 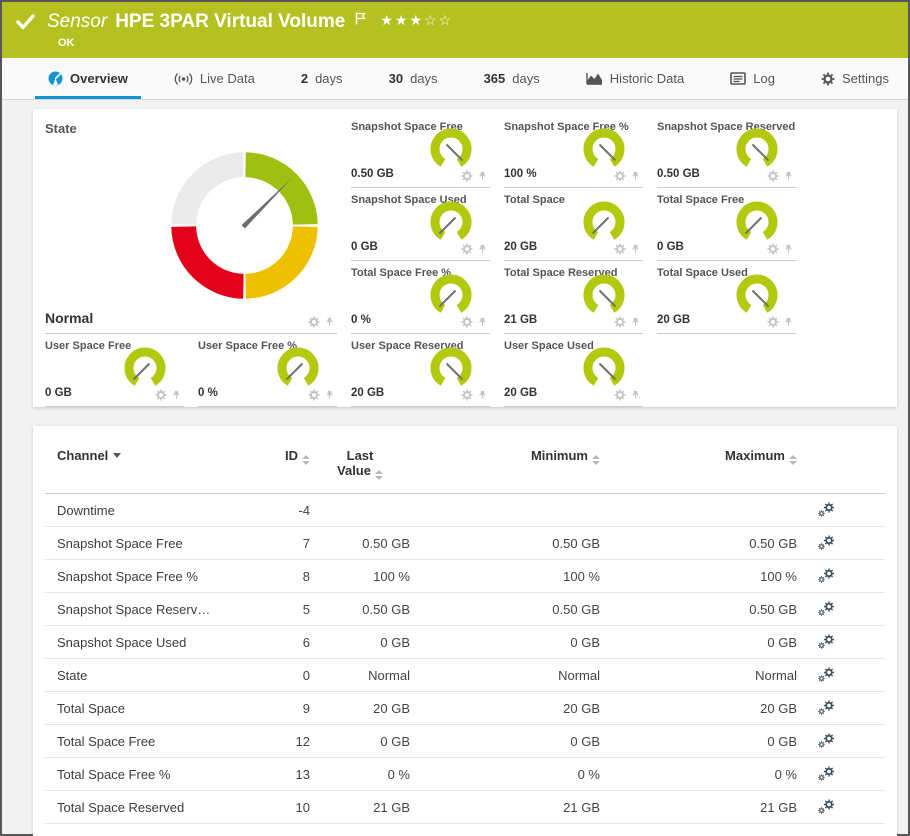 I want to click on cell-last-value: 20 GB, so click(x=360, y=708).